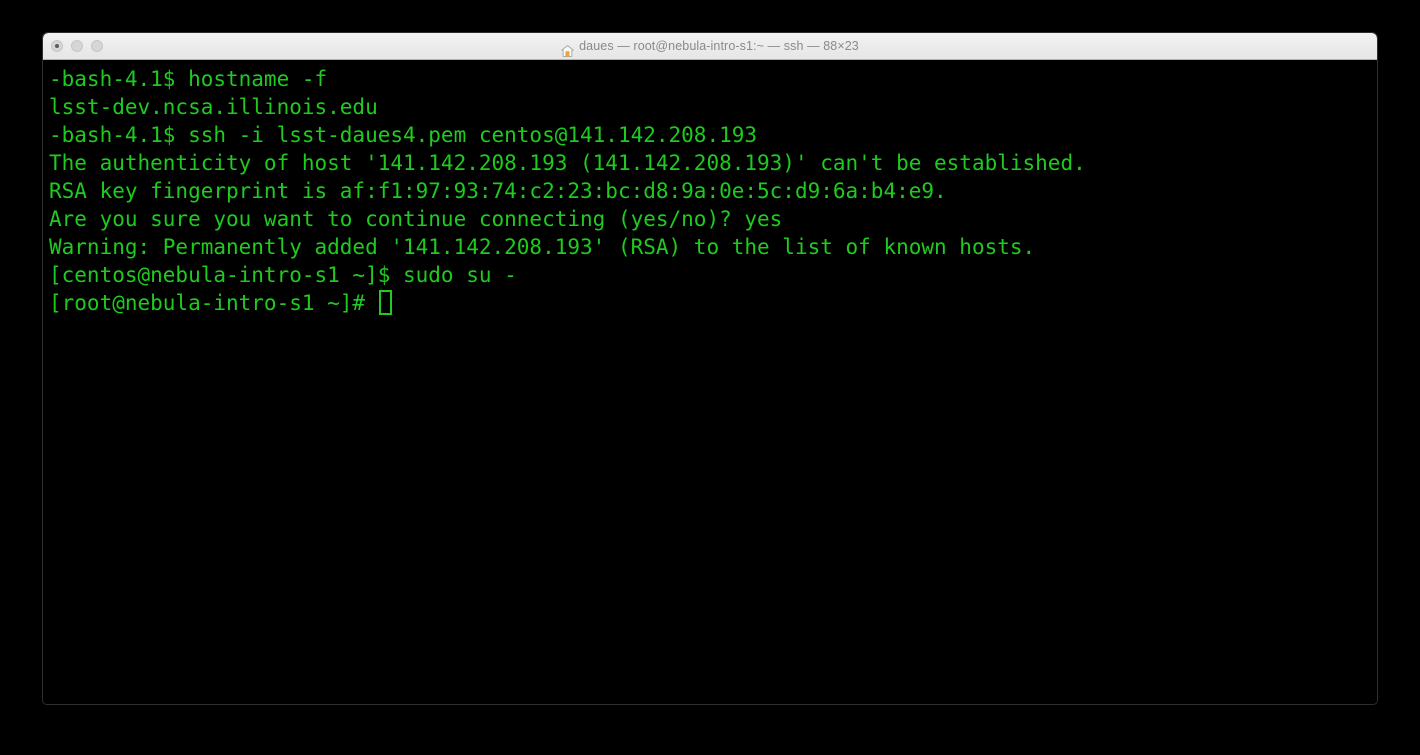  What do you see at coordinates (713, 107) in the screenshot?
I see `terminal-line: lsst-dev.ncsa.illinois.edu` at bounding box center [713, 107].